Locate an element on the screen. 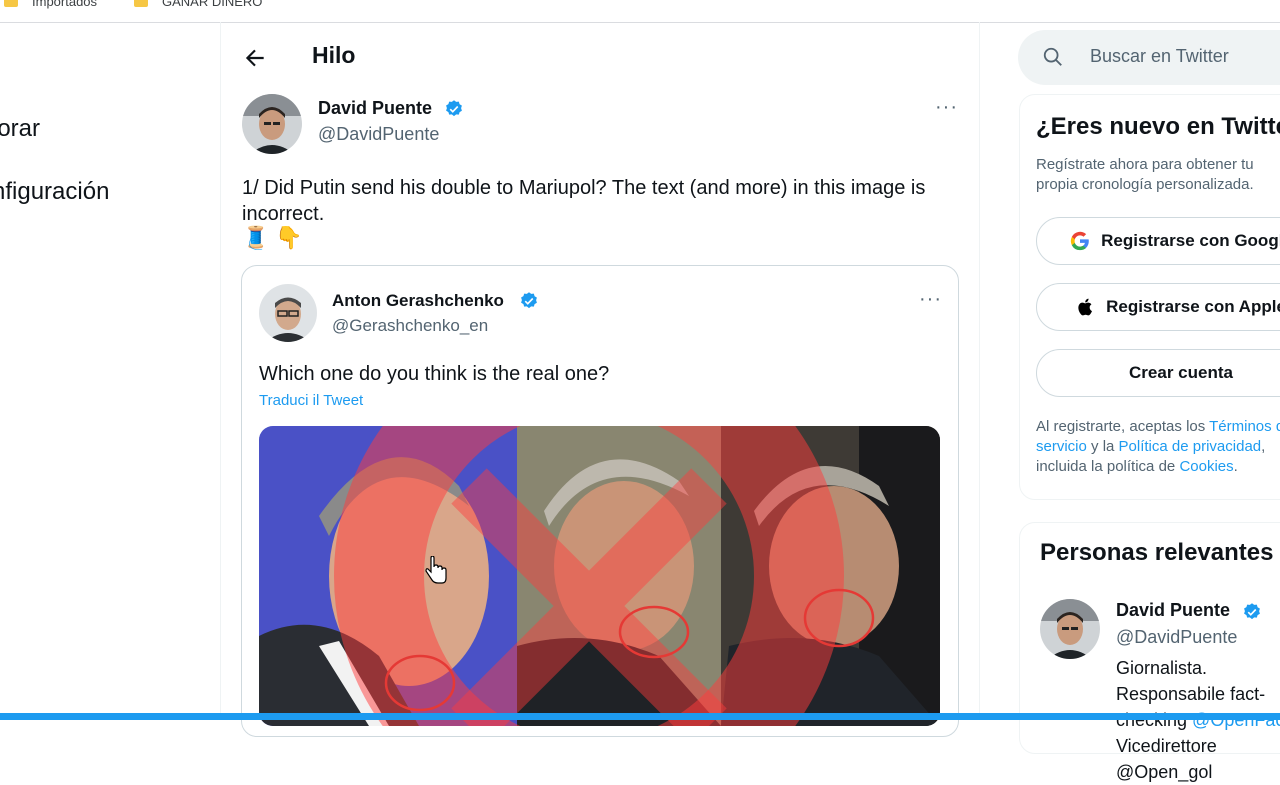 The image size is (1280, 785). google-icon is located at coordinates (1079, 241).